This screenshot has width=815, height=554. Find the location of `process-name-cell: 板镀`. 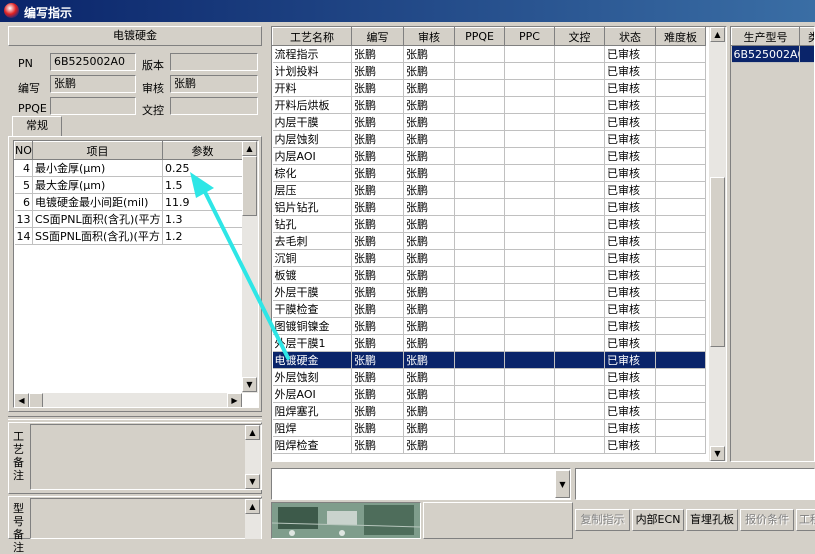

process-name-cell: 板镀 is located at coordinates (312, 275).